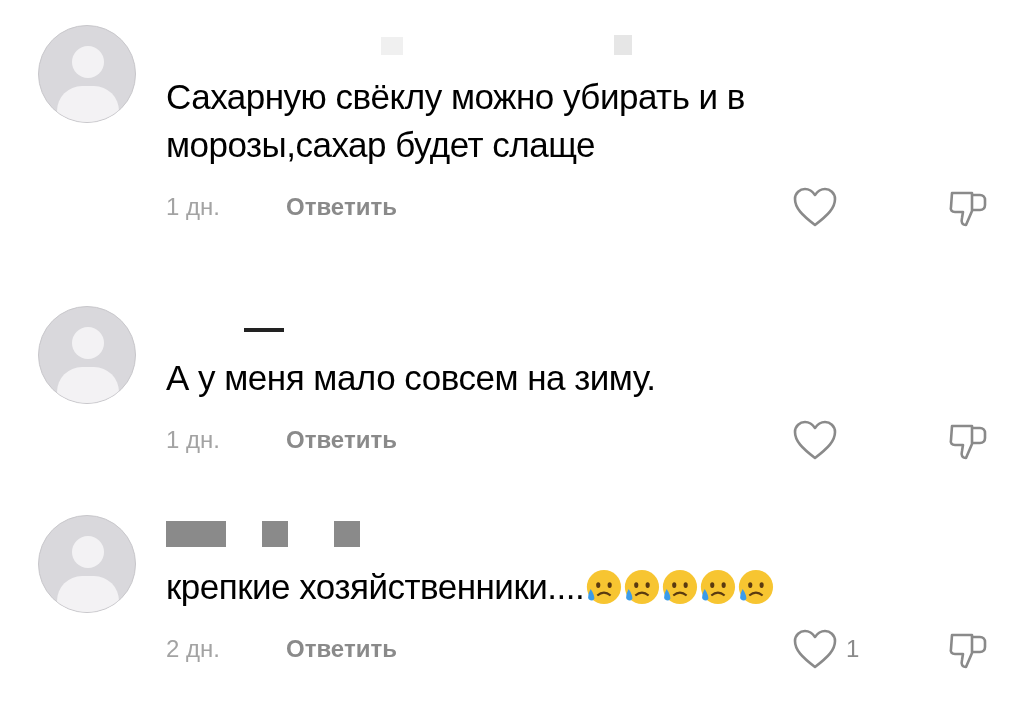 This screenshot has height=710, width=1024. What do you see at coordinates (847, 649) in the screenshot?
I see `like-button: 1` at bounding box center [847, 649].